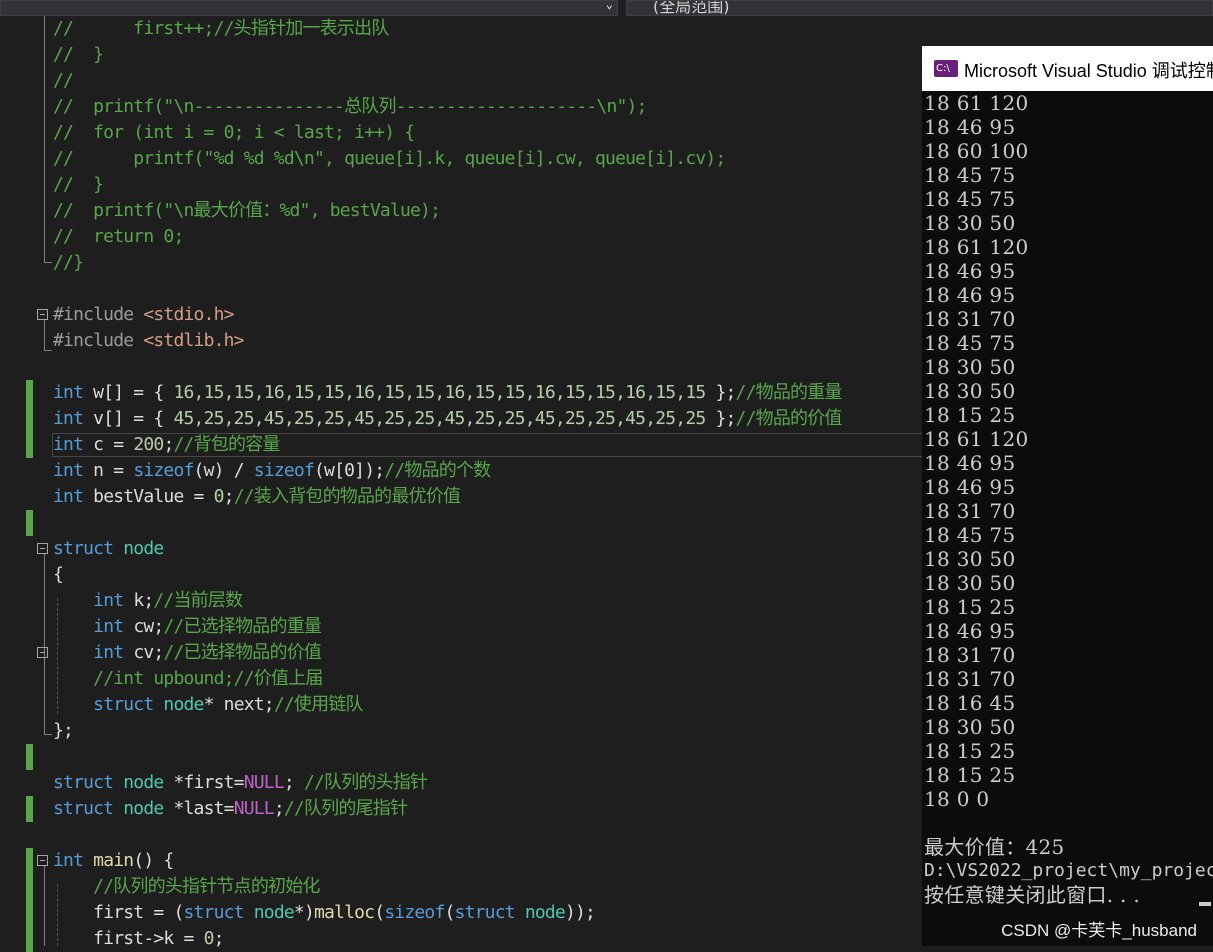 The width and height of the screenshot is (1213, 952). What do you see at coordinates (1088, 71) in the screenshot?
I see `console-title: Microsoft Visual Studio 调试控制台` at bounding box center [1088, 71].